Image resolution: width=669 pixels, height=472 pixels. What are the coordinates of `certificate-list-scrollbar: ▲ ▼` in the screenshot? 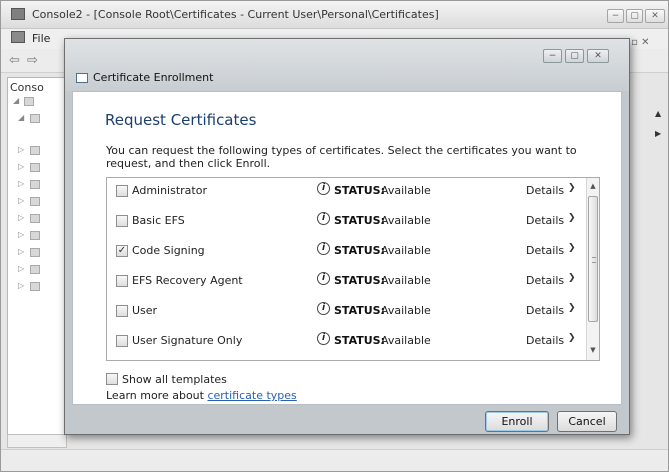 It's located at (592, 269).